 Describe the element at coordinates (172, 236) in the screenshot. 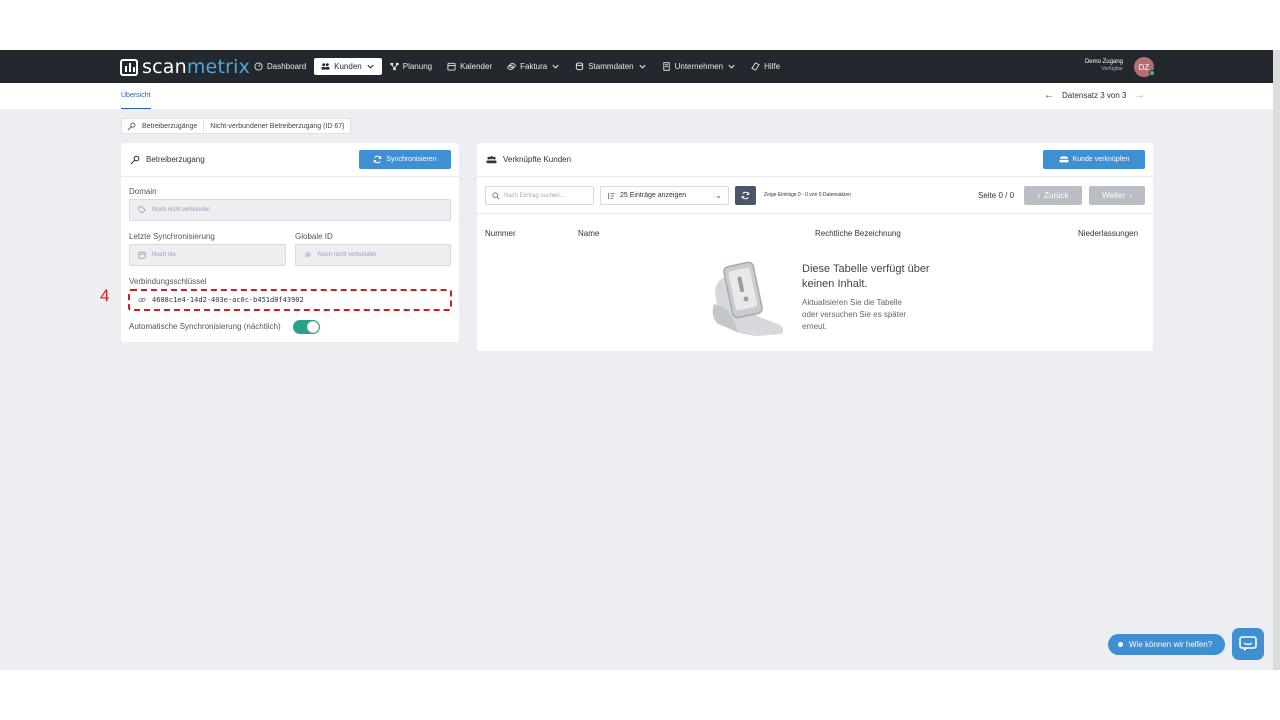

I see `last-sync-label: Letzte Synchronisierung` at that location.